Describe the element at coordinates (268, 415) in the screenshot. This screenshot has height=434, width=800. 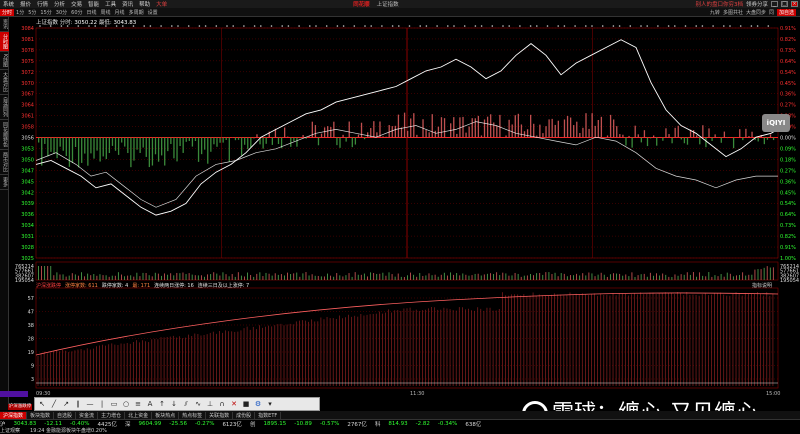
I see `tab-index-etf: 指数ETF` at that location.